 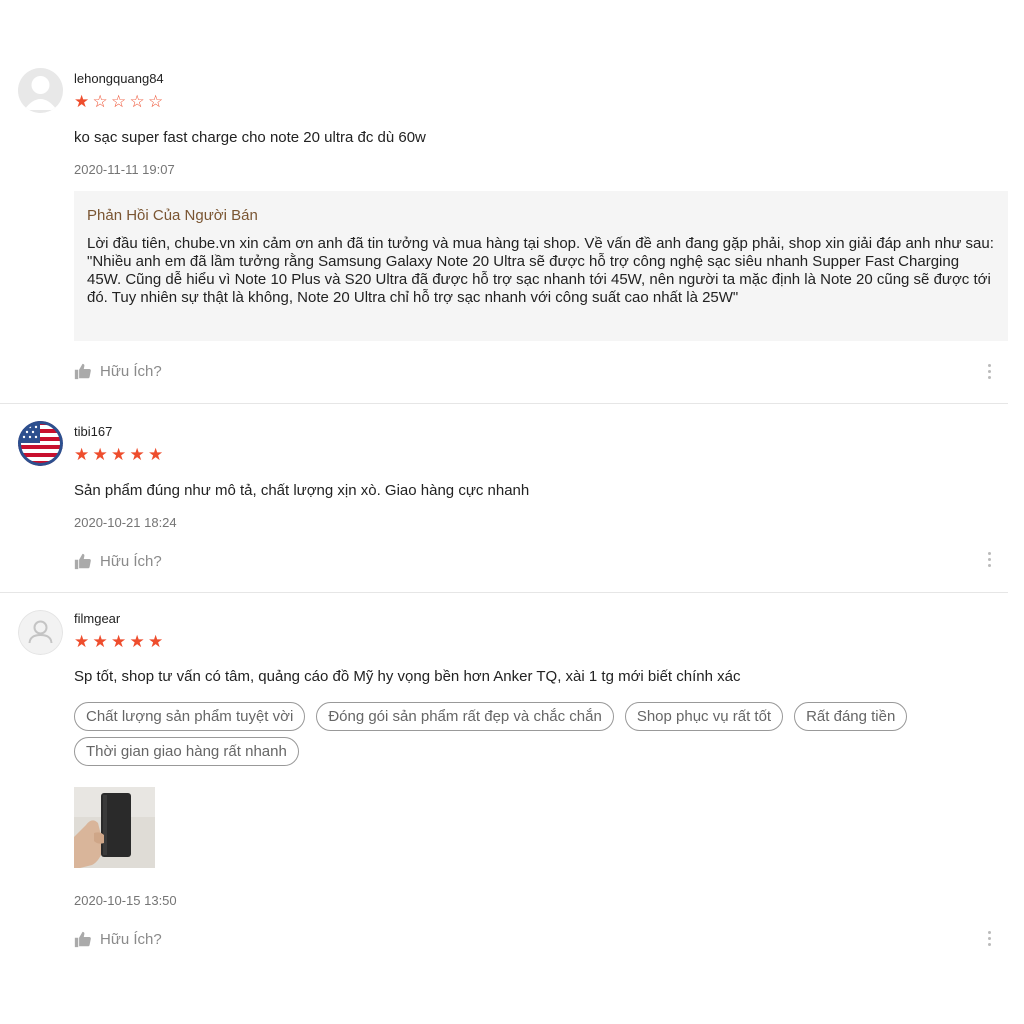 What do you see at coordinates (119, 78) in the screenshot?
I see `review-username: lehongquang84` at bounding box center [119, 78].